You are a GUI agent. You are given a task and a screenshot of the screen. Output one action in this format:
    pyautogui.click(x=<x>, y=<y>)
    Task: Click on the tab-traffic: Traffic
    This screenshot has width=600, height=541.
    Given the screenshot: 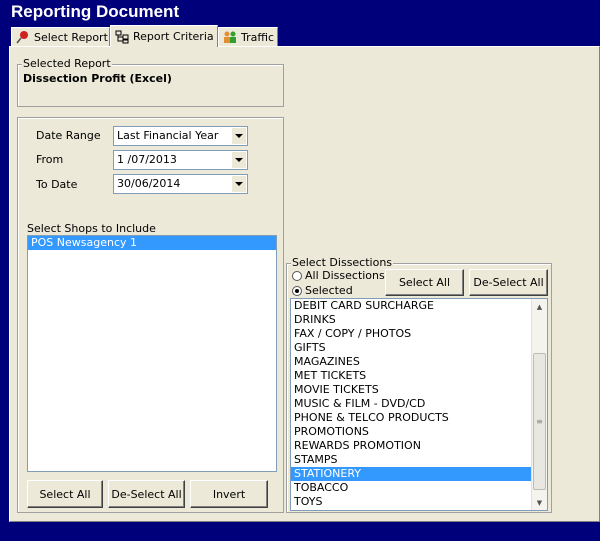 What is the action you would take?
    pyautogui.click(x=248, y=36)
    